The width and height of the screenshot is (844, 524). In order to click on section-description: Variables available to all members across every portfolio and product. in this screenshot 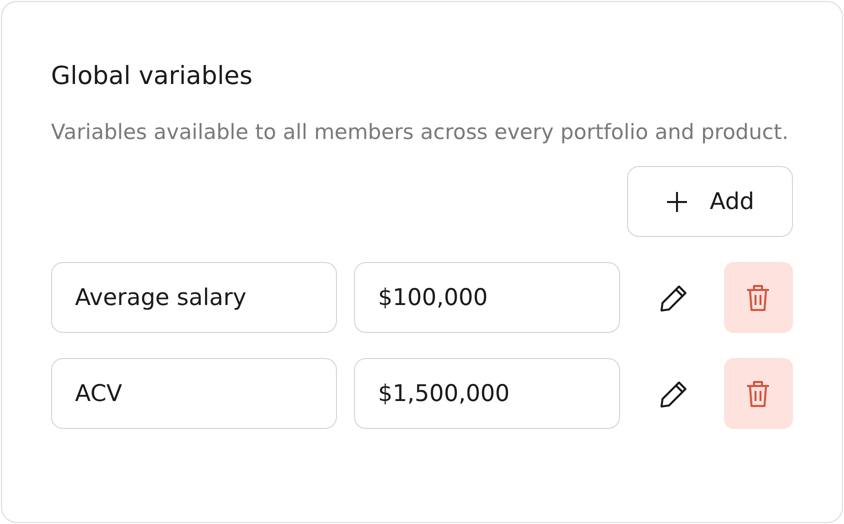, I will do `click(420, 132)`.